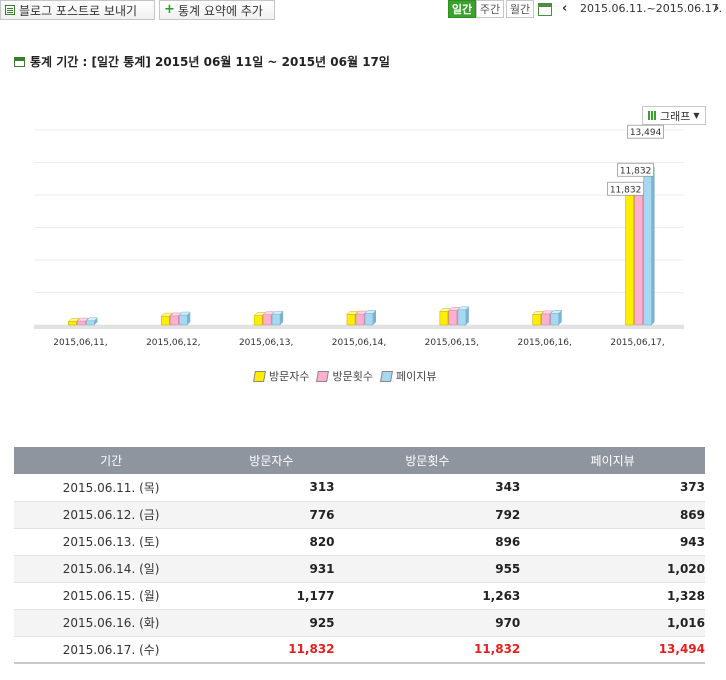  What do you see at coordinates (111, 460) in the screenshot?
I see `header-period: 기간` at bounding box center [111, 460].